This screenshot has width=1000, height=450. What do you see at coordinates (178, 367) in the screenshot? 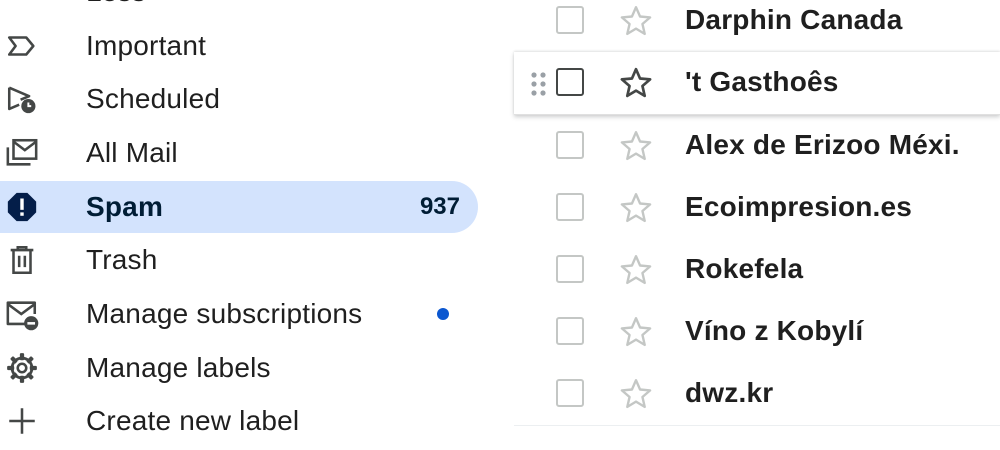
I see `sidebar-item-label: Manage labels` at bounding box center [178, 367].